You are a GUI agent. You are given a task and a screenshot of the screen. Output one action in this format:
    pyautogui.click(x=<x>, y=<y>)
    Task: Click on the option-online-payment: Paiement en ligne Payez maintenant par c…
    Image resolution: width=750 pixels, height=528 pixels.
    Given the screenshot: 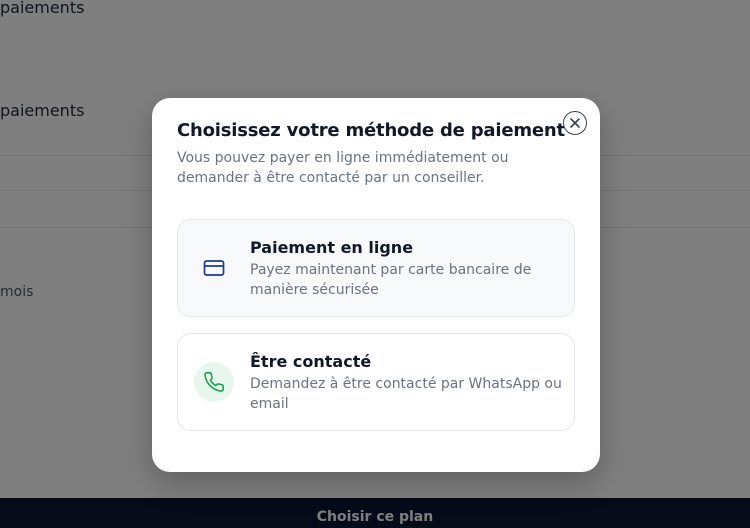 What is the action you would take?
    pyautogui.click(x=376, y=268)
    